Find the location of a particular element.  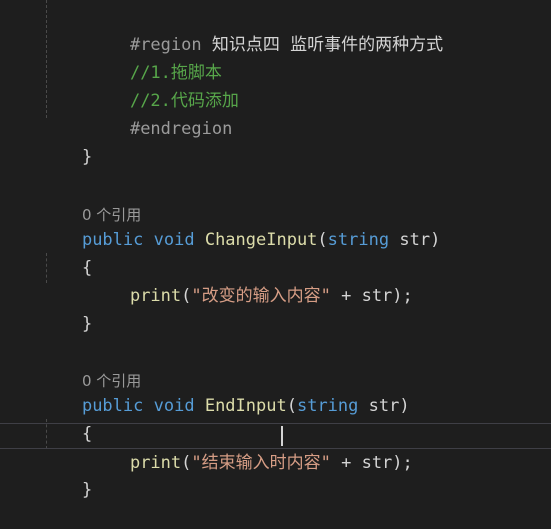

code-line-region-end: #endregion is located at coordinates (275, 114).